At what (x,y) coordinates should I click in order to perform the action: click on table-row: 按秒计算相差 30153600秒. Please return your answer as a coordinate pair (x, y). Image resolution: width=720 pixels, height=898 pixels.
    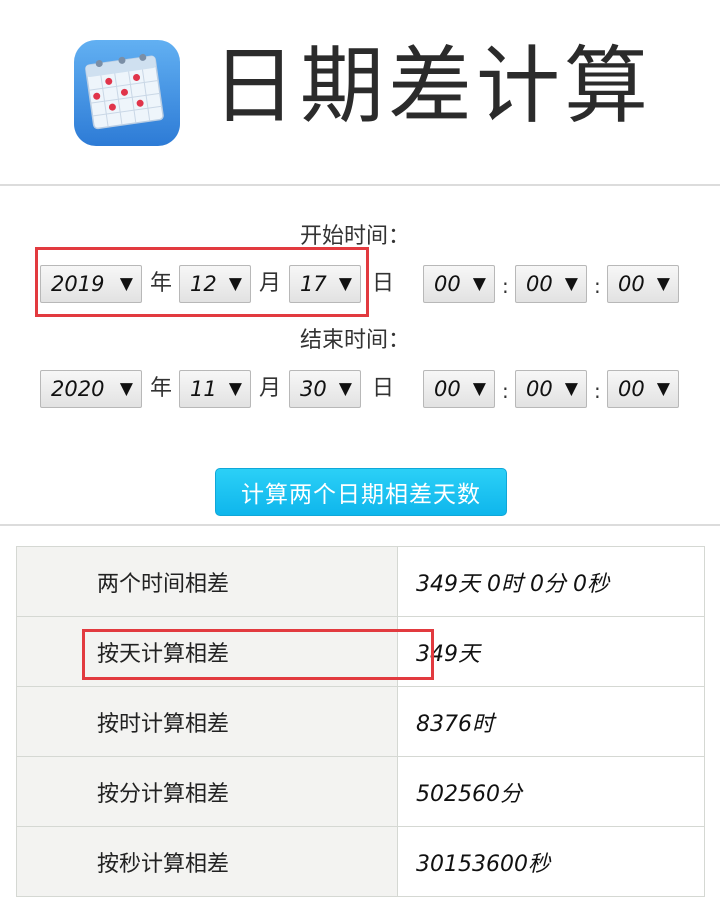
    Looking at the image, I should click on (360, 861).